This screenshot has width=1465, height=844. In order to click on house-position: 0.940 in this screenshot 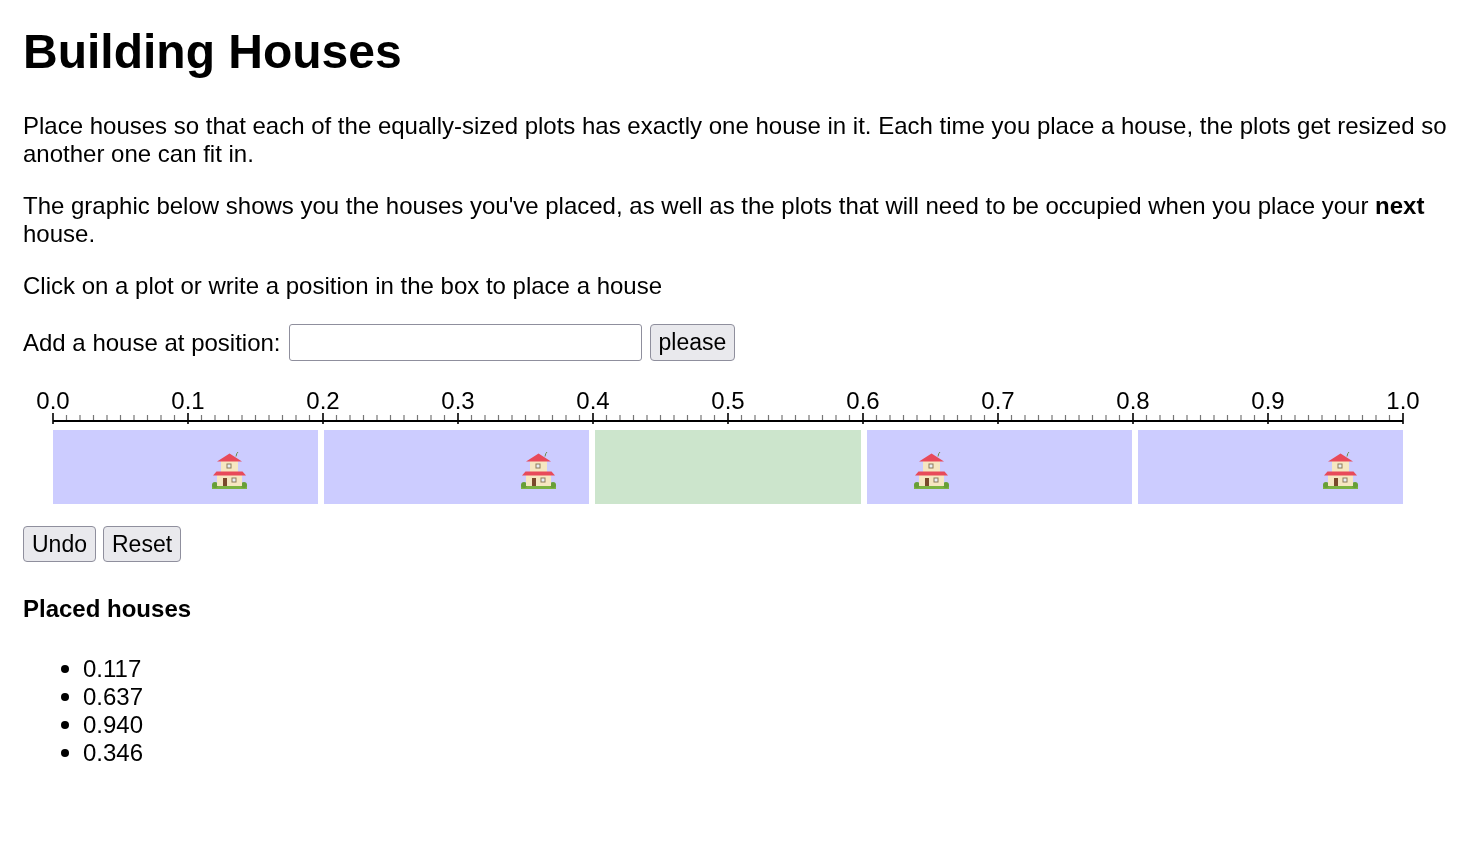, I will do `click(113, 725)`.